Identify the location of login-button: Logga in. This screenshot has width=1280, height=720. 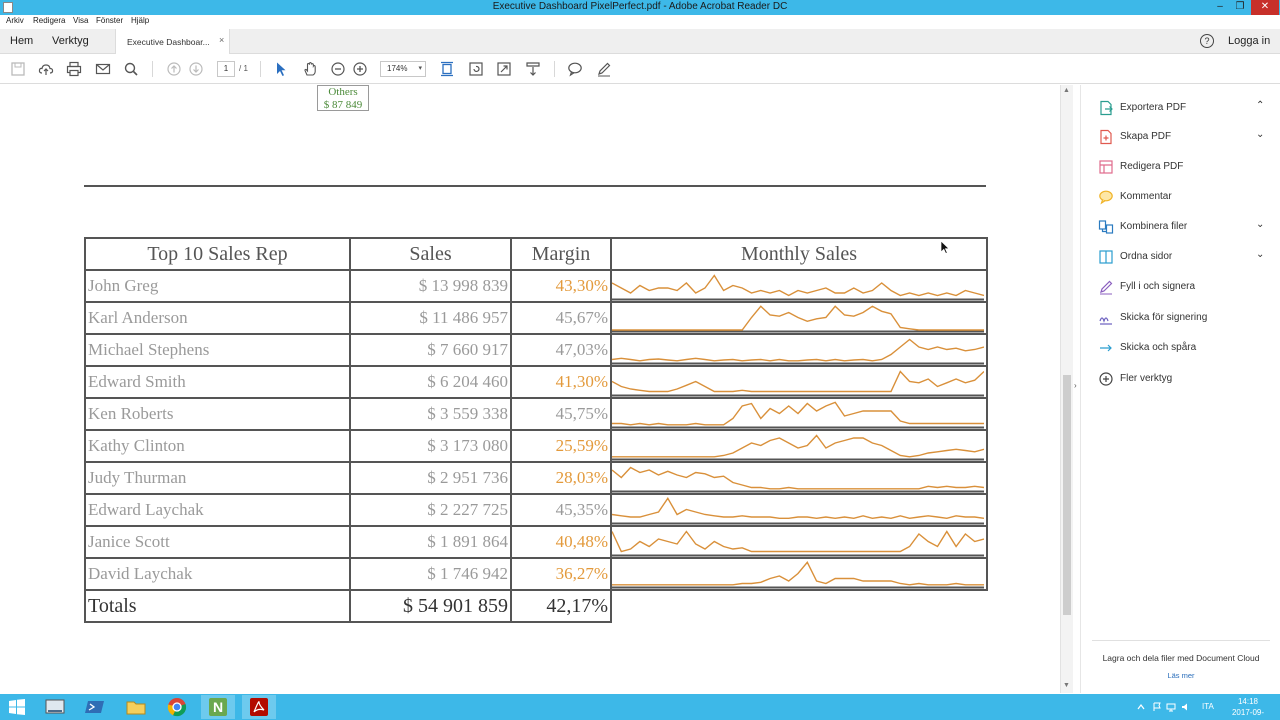
(1249, 41).